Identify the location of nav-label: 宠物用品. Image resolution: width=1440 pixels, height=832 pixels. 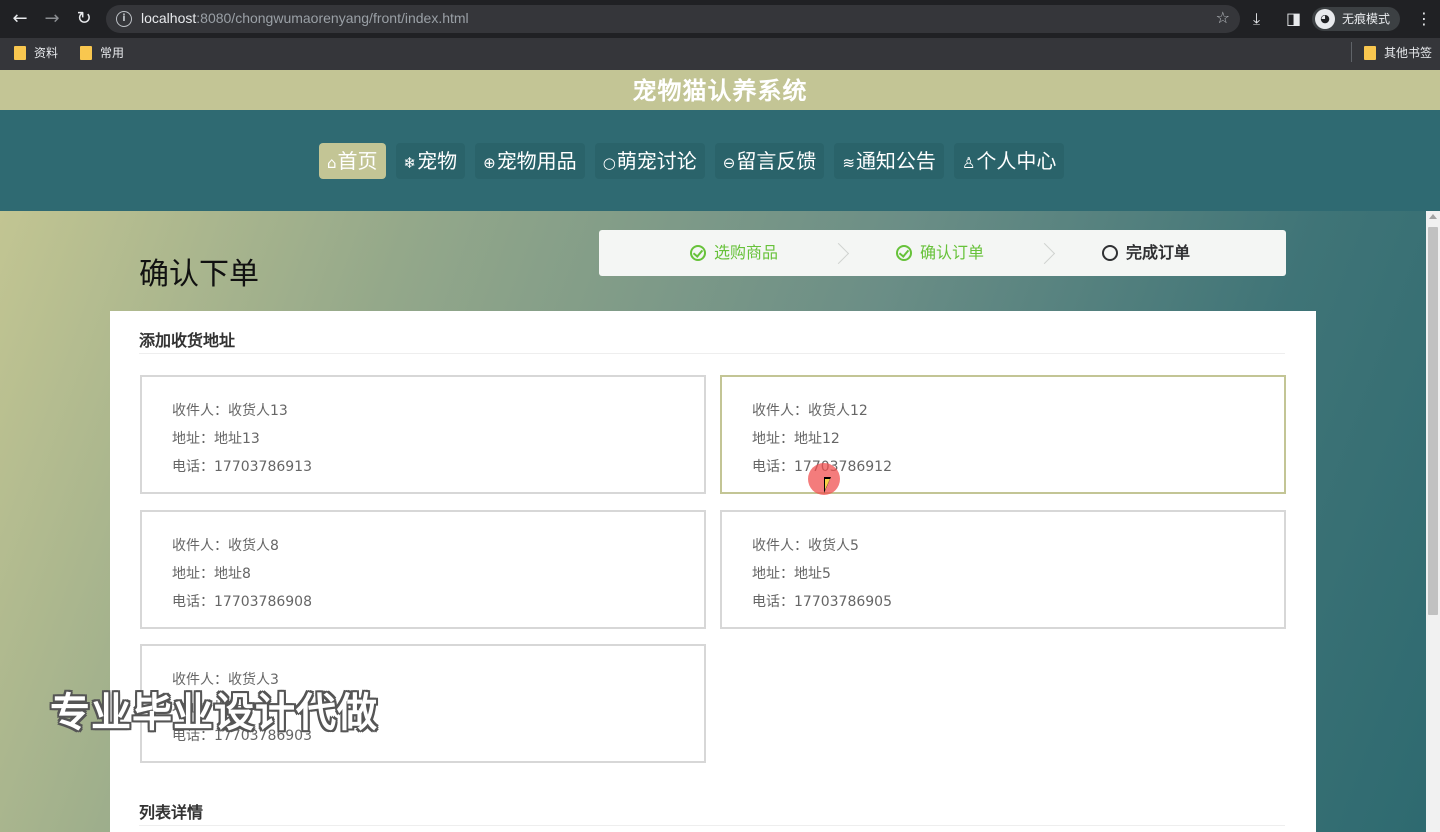
(536, 161).